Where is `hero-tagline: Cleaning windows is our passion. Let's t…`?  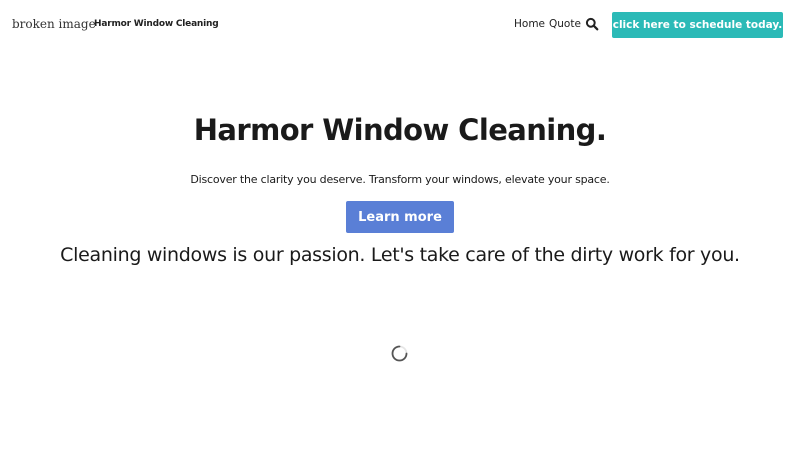
hero-tagline: Cleaning windows is our passion. Let's t… is located at coordinates (400, 255).